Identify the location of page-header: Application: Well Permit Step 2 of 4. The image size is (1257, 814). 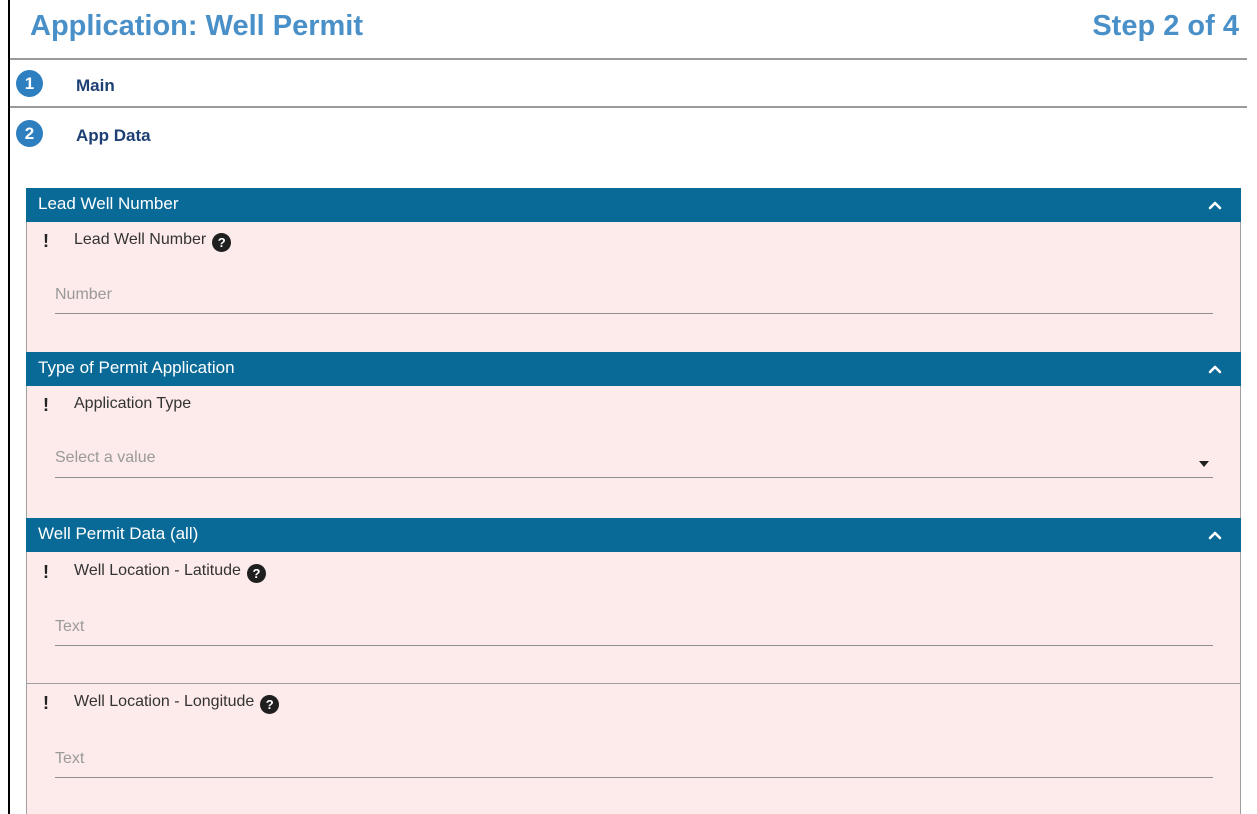
(628, 30).